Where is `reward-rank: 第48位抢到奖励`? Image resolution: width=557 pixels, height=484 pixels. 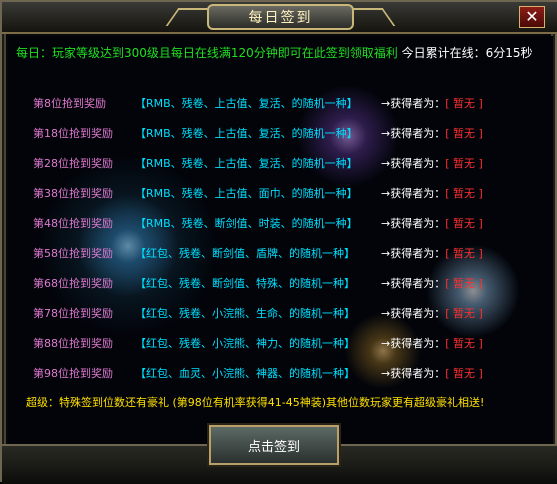
reward-rank: 第48位抢到奖励 is located at coordinates (73, 223).